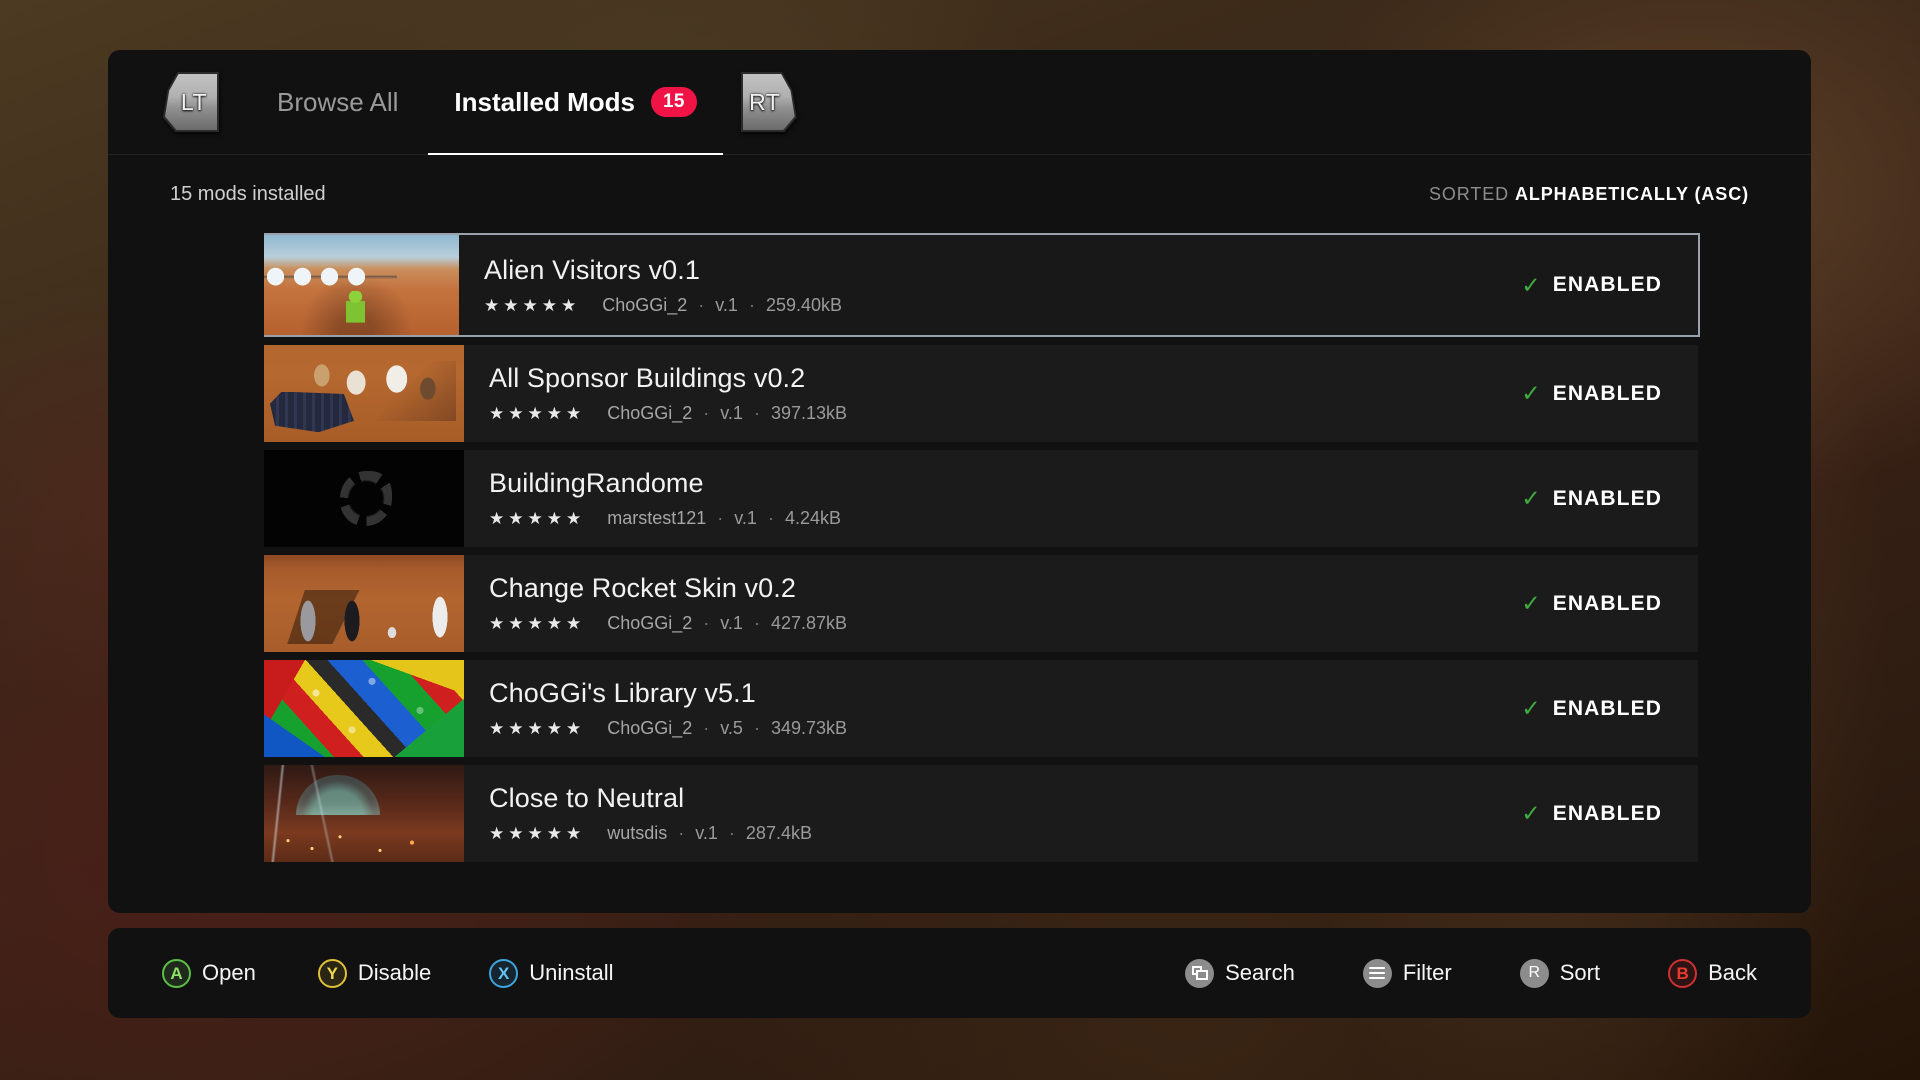 The height and width of the screenshot is (1080, 1920). Describe the element at coordinates (803, 304) in the screenshot. I see `mod-size: 259.40kB` at that location.